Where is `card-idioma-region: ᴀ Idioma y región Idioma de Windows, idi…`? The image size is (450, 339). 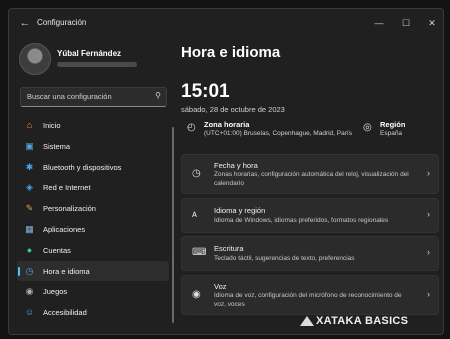 card-idioma-region: ᴀ Idioma y región Idioma de Windows, idi… is located at coordinates (310, 215).